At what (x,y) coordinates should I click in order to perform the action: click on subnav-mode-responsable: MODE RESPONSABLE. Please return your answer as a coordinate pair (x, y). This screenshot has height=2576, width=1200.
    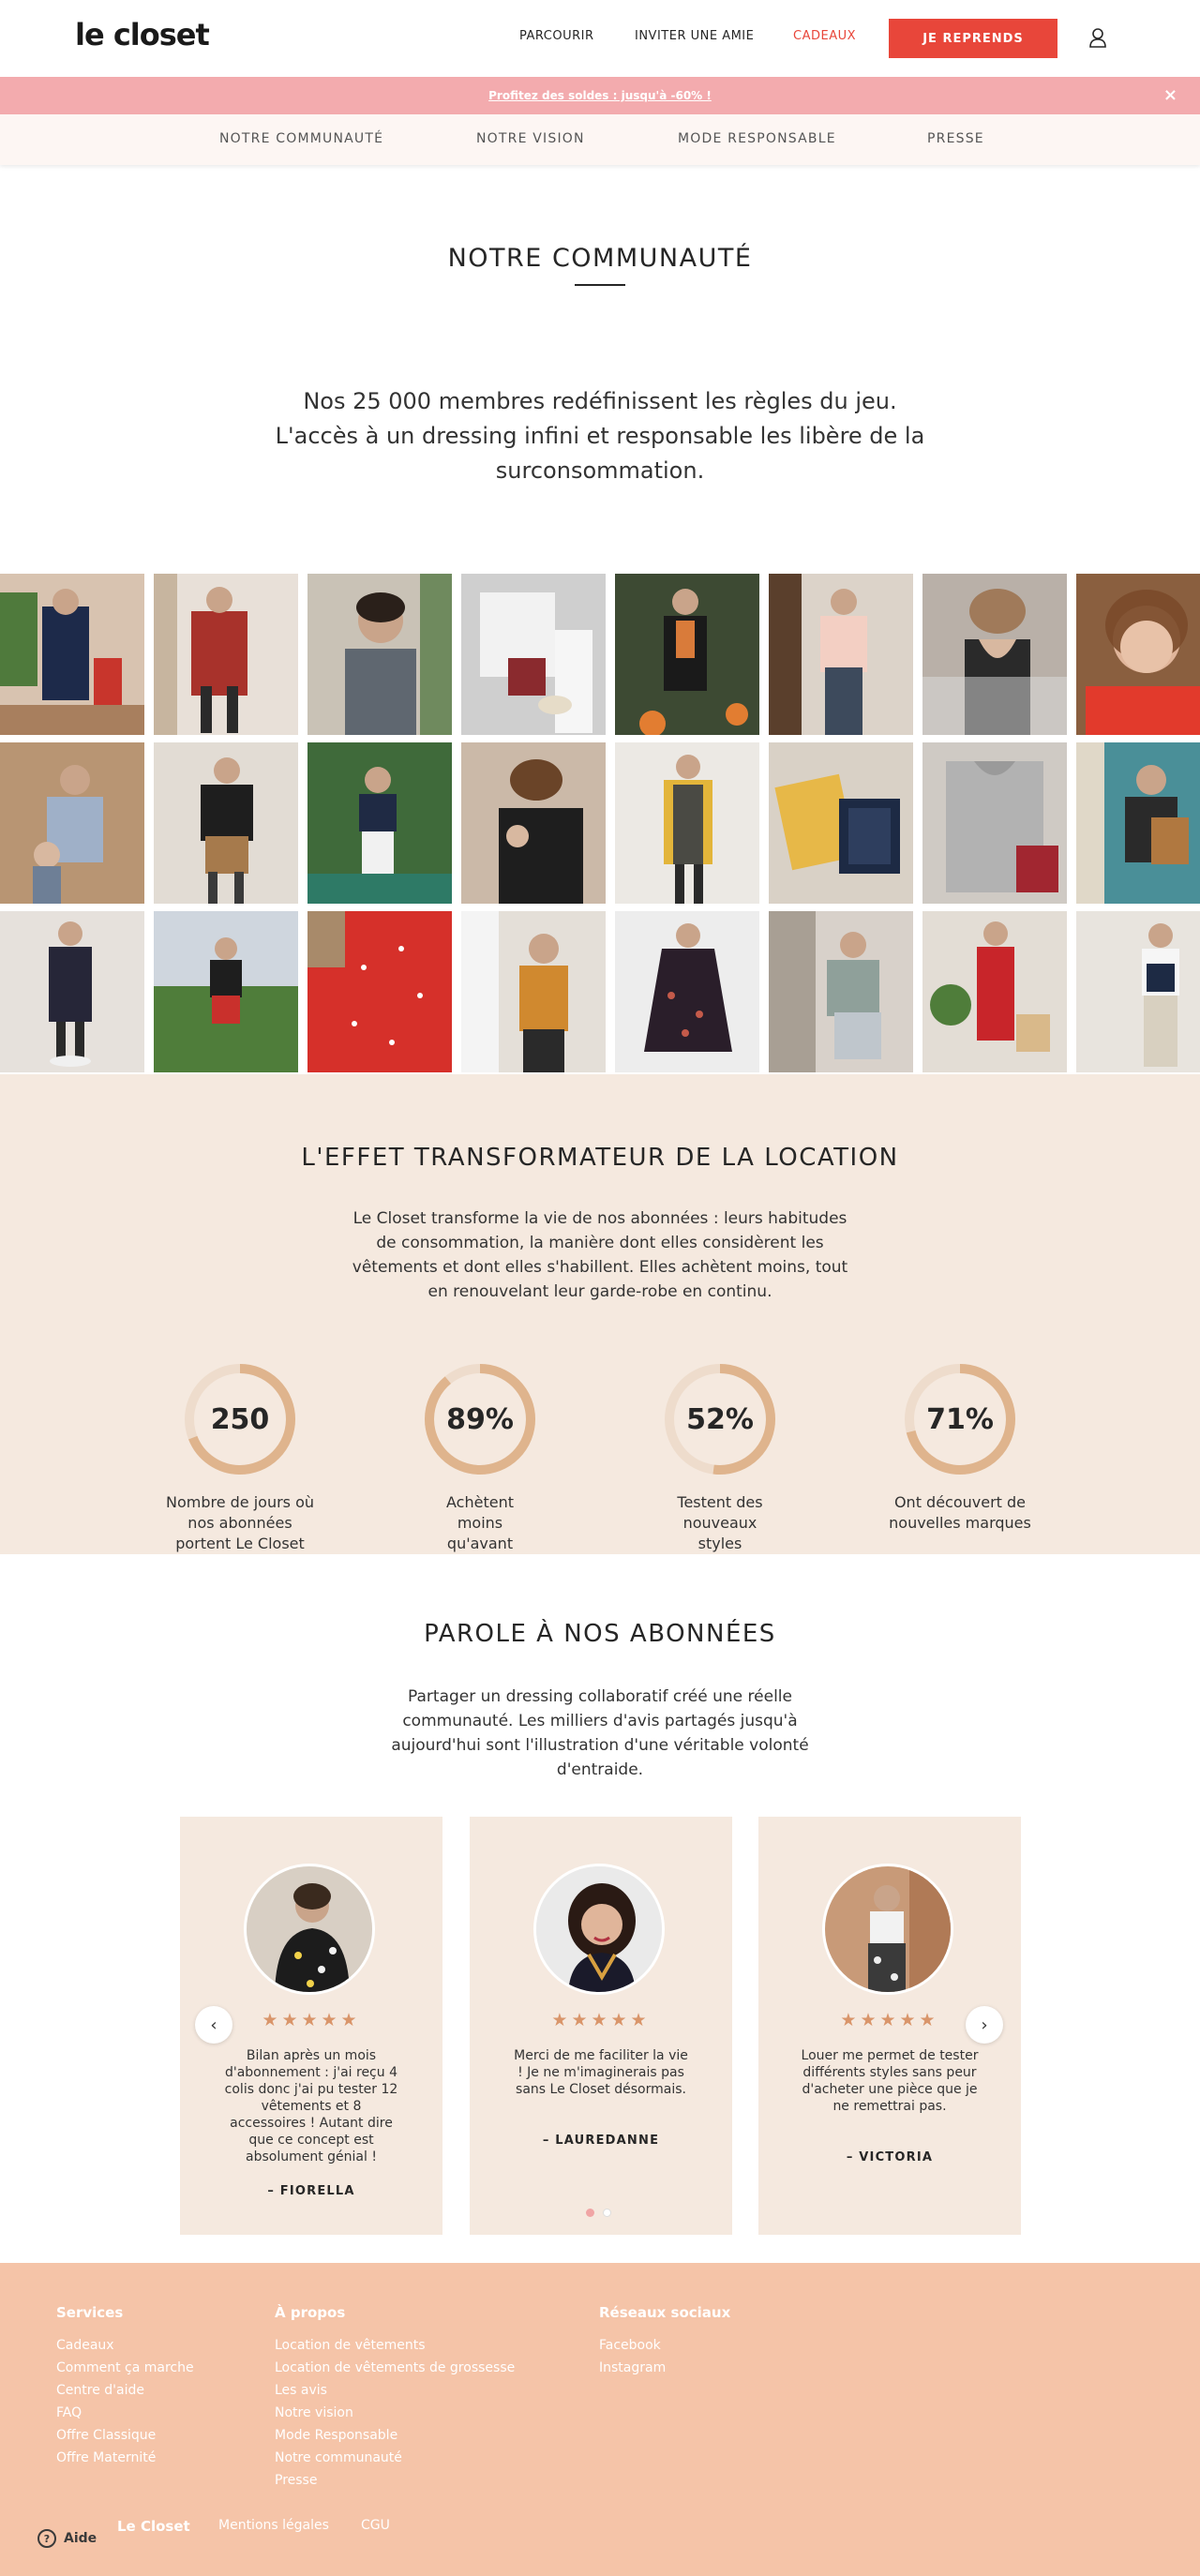
    Looking at the image, I should click on (757, 139).